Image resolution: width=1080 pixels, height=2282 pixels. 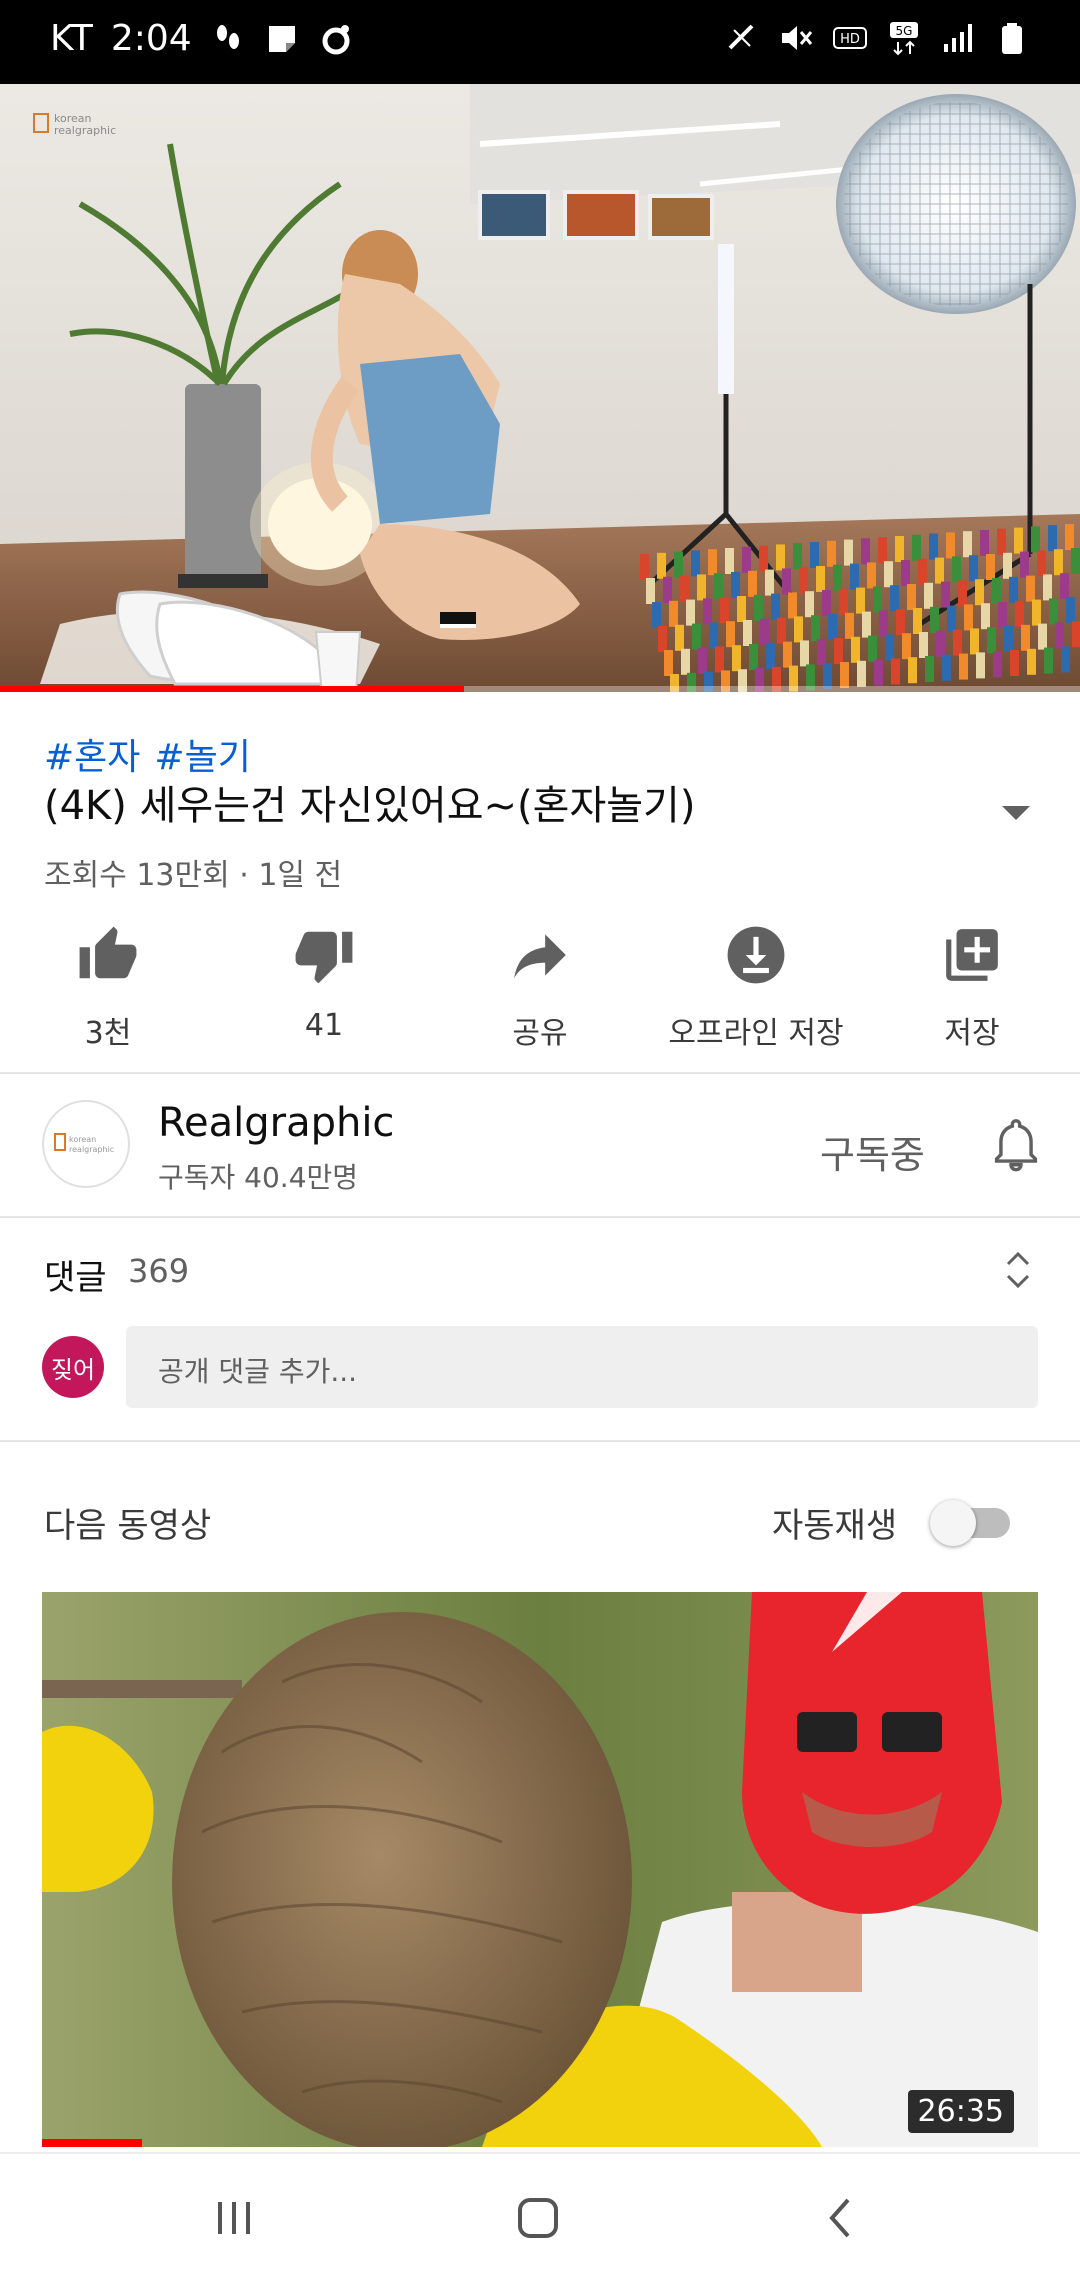 What do you see at coordinates (756, 995) in the screenshot?
I see `download-button: 오프라인 저장` at bounding box center [756, 995].